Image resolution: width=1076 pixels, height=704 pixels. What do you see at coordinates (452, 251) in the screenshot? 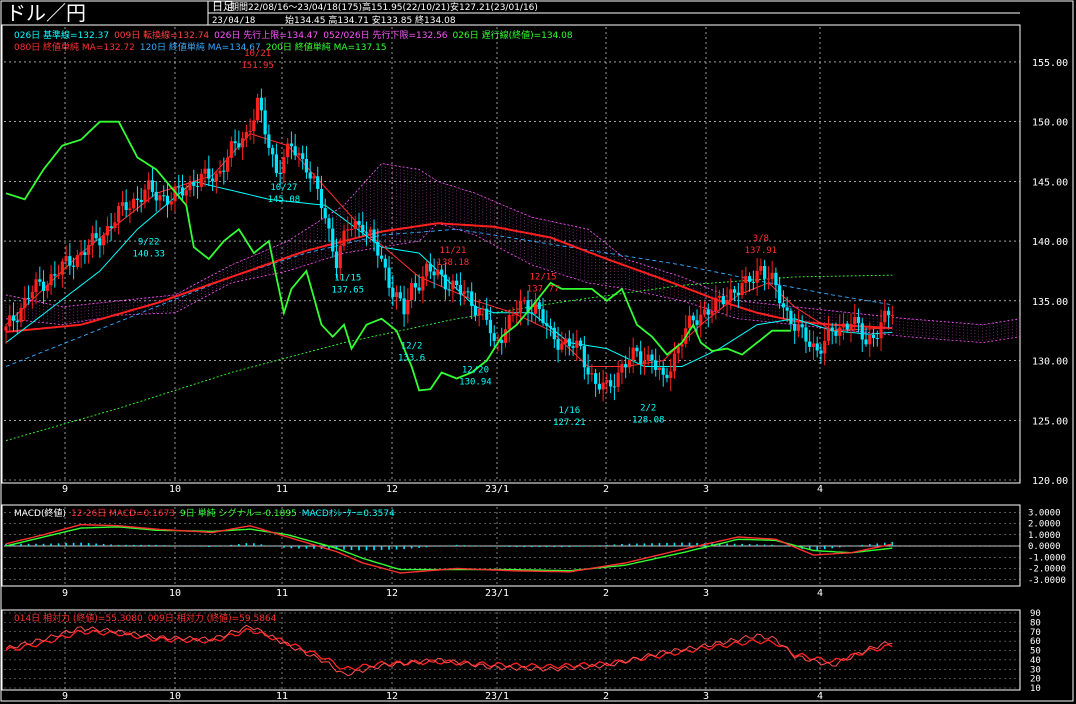
I see `annotation-date: 11/21` at bounding box center [452, 251].